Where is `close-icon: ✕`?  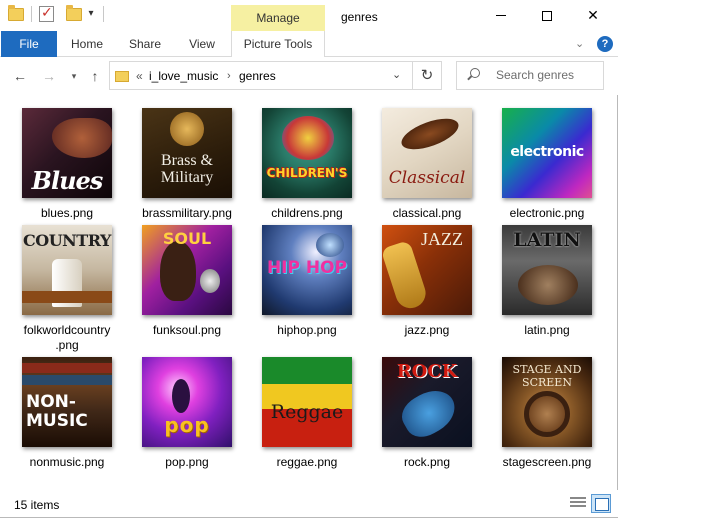
close-icon: ✕ is located at coordinates (593, 15).